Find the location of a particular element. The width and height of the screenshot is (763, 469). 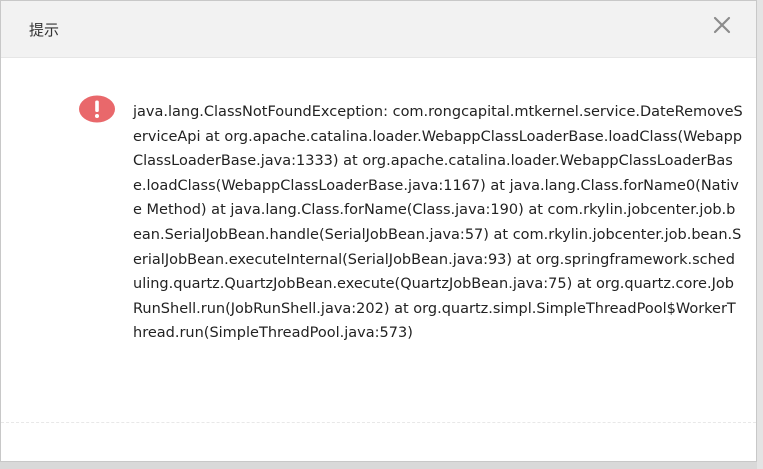

close-icon is located at coordinates (722, 25).